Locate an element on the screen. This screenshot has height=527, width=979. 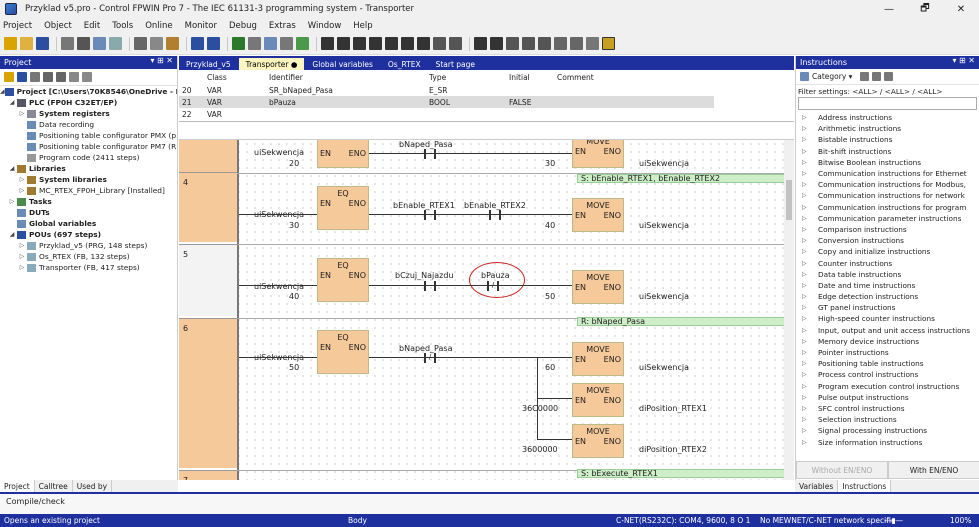
contact-label: bEnable_RTEX2 is located at coordinates (495, 205).